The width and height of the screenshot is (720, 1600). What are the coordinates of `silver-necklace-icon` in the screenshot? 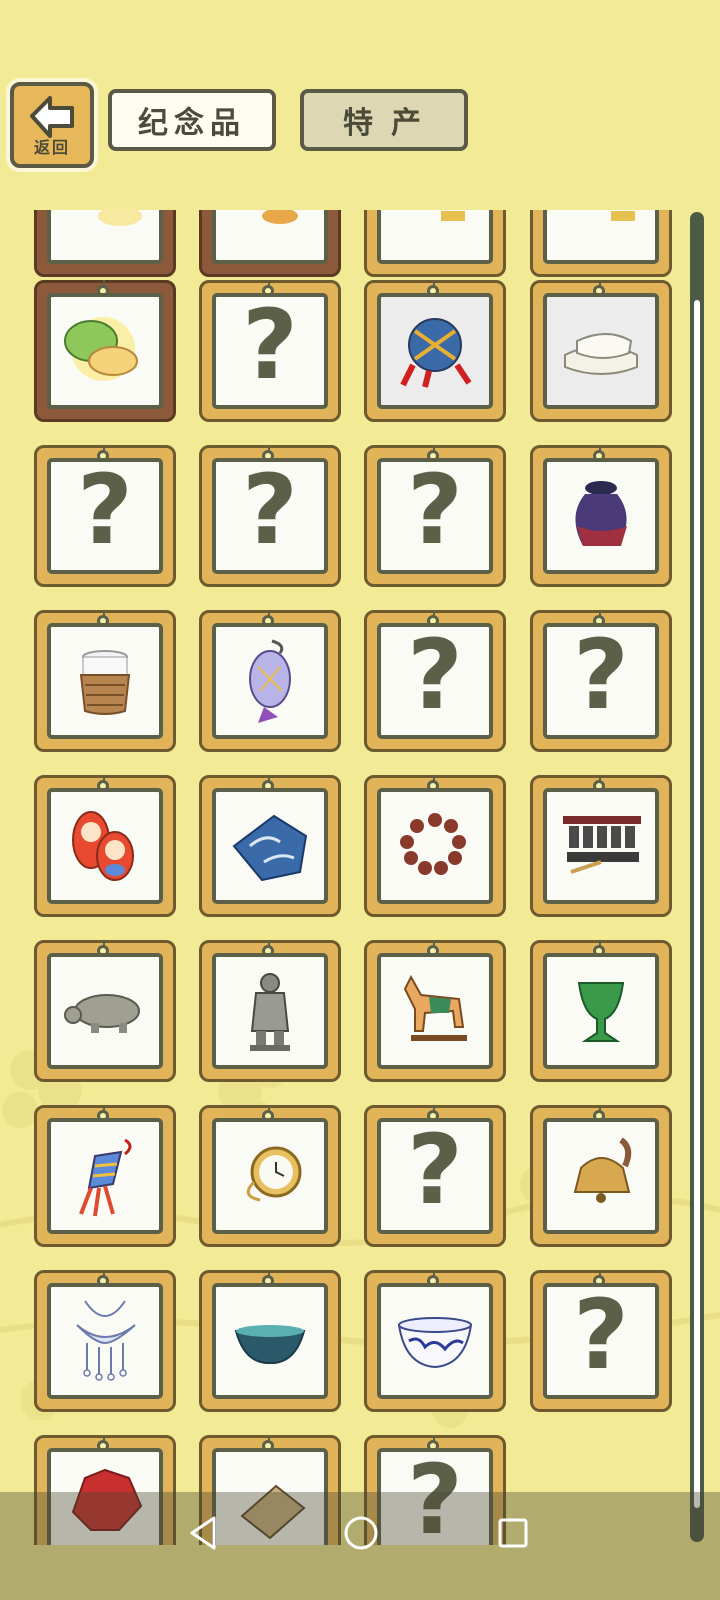 It's located at (106, 1340).